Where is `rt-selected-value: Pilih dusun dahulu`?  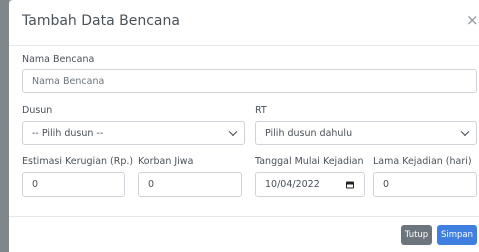 rt-selected-value: Pilih dusun dahulu is located at coordinates (309, 133).